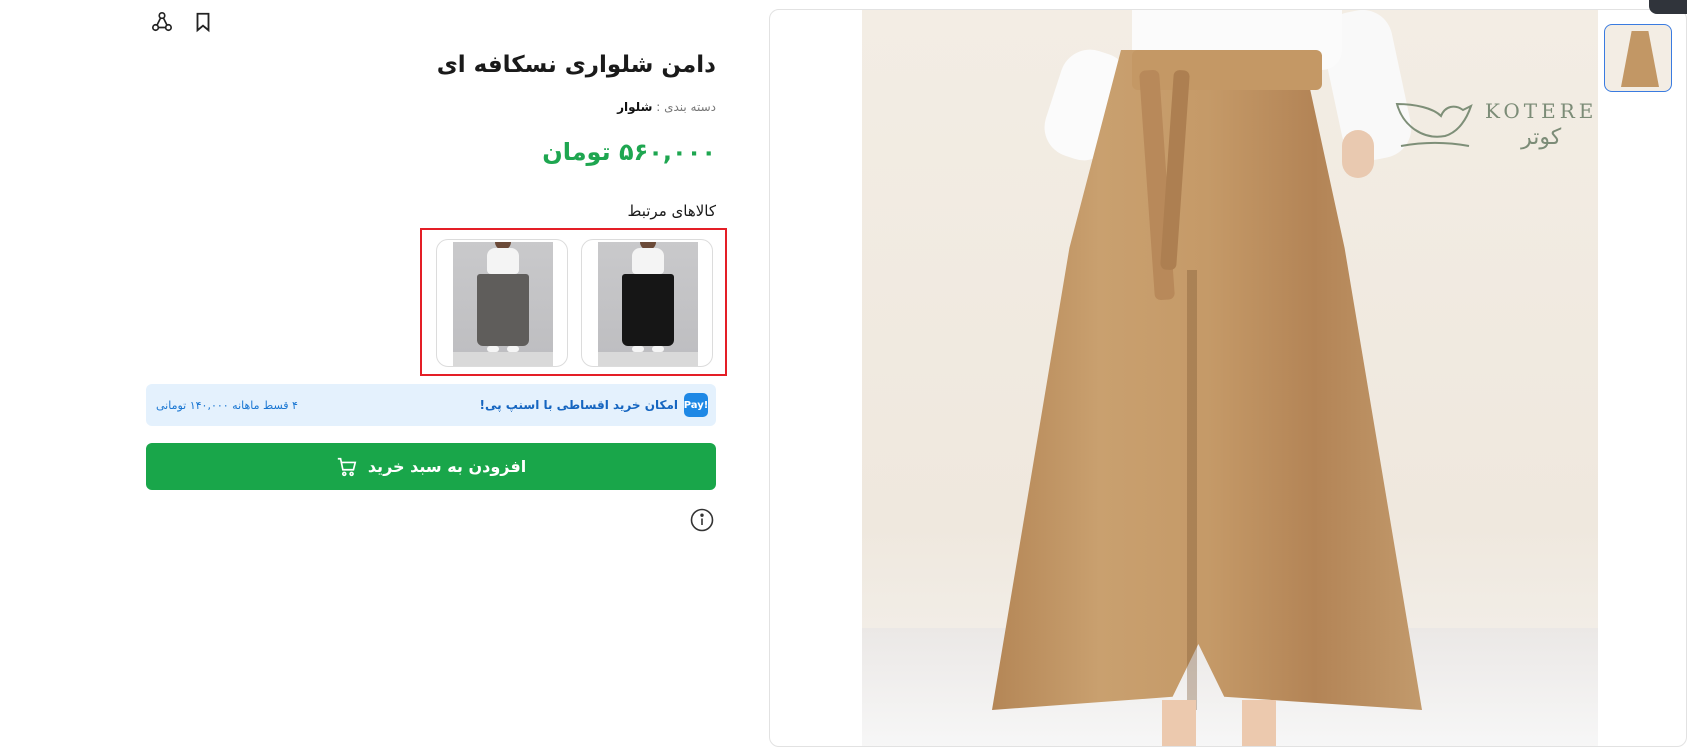  What do you see at coordinates (1541, 110) in the screenshot?
I see `brand-latin: KOTERE` at bounding box center [1541, 110].